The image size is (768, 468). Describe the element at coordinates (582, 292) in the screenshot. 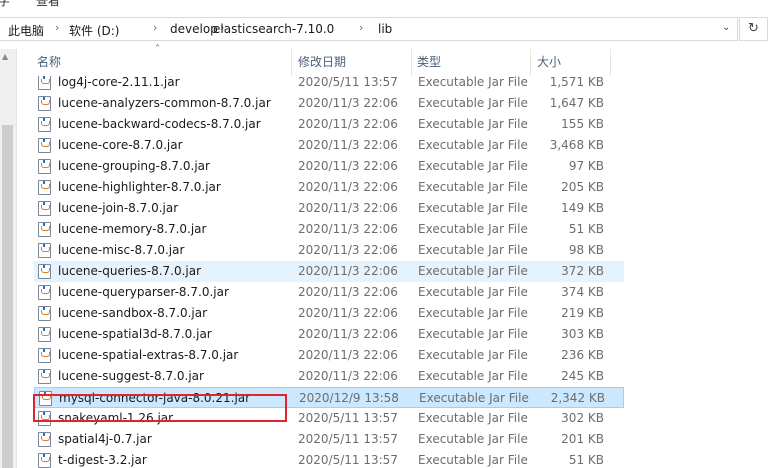

I see `file-size: 374 KB` at that location.